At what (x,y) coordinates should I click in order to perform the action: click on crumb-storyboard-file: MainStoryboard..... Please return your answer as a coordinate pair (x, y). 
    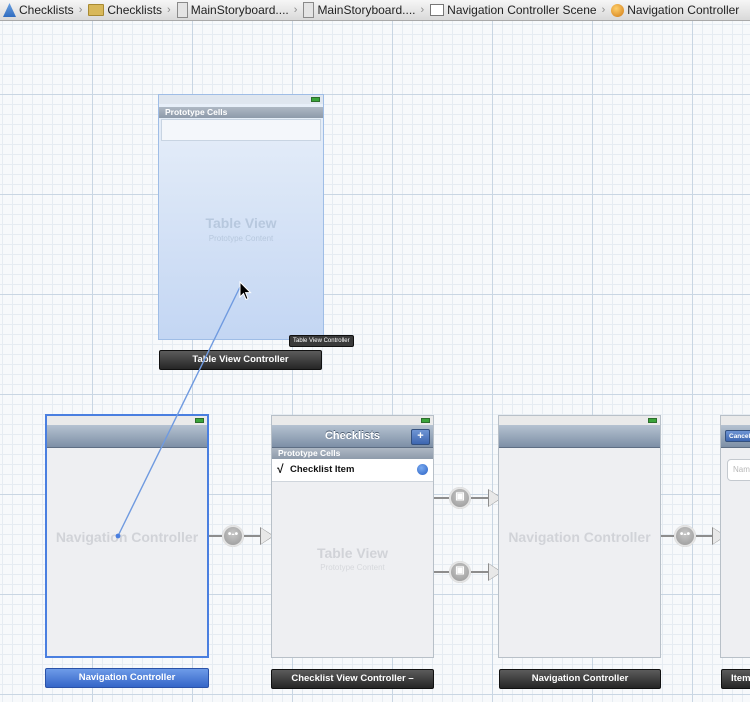
    Looking at the image, I should click on (232, 10).